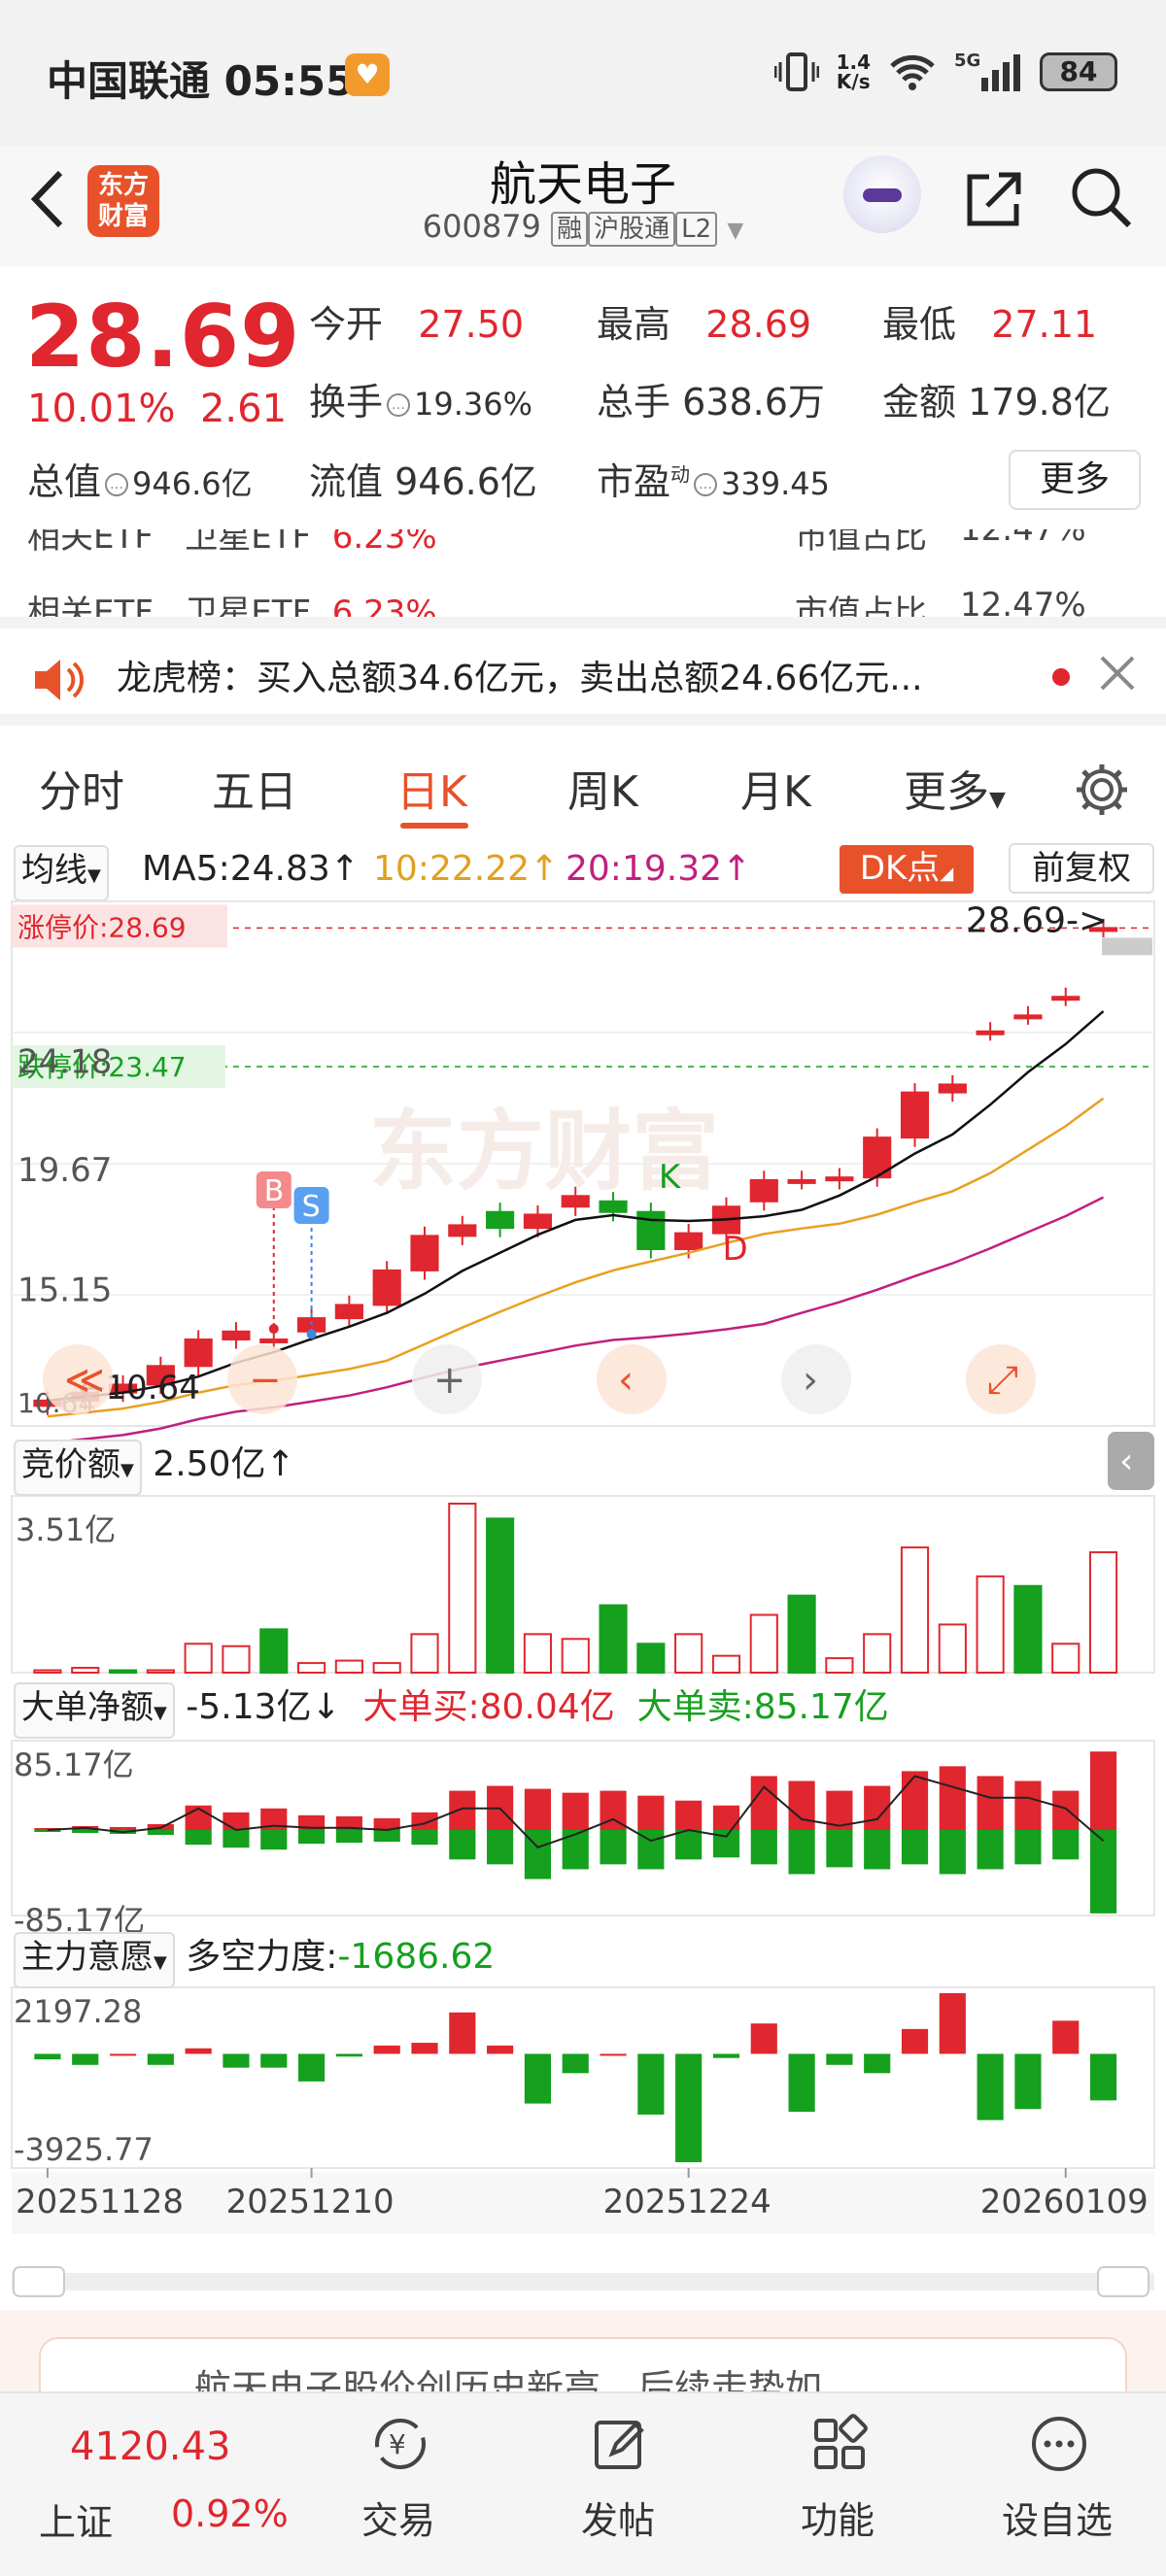 This screenshot has width=1166, height=2576. Describe the element at coordinates (78, 1468) in the screenshot. I see `auction-select-dropdown: 竞价额▼` at that location.